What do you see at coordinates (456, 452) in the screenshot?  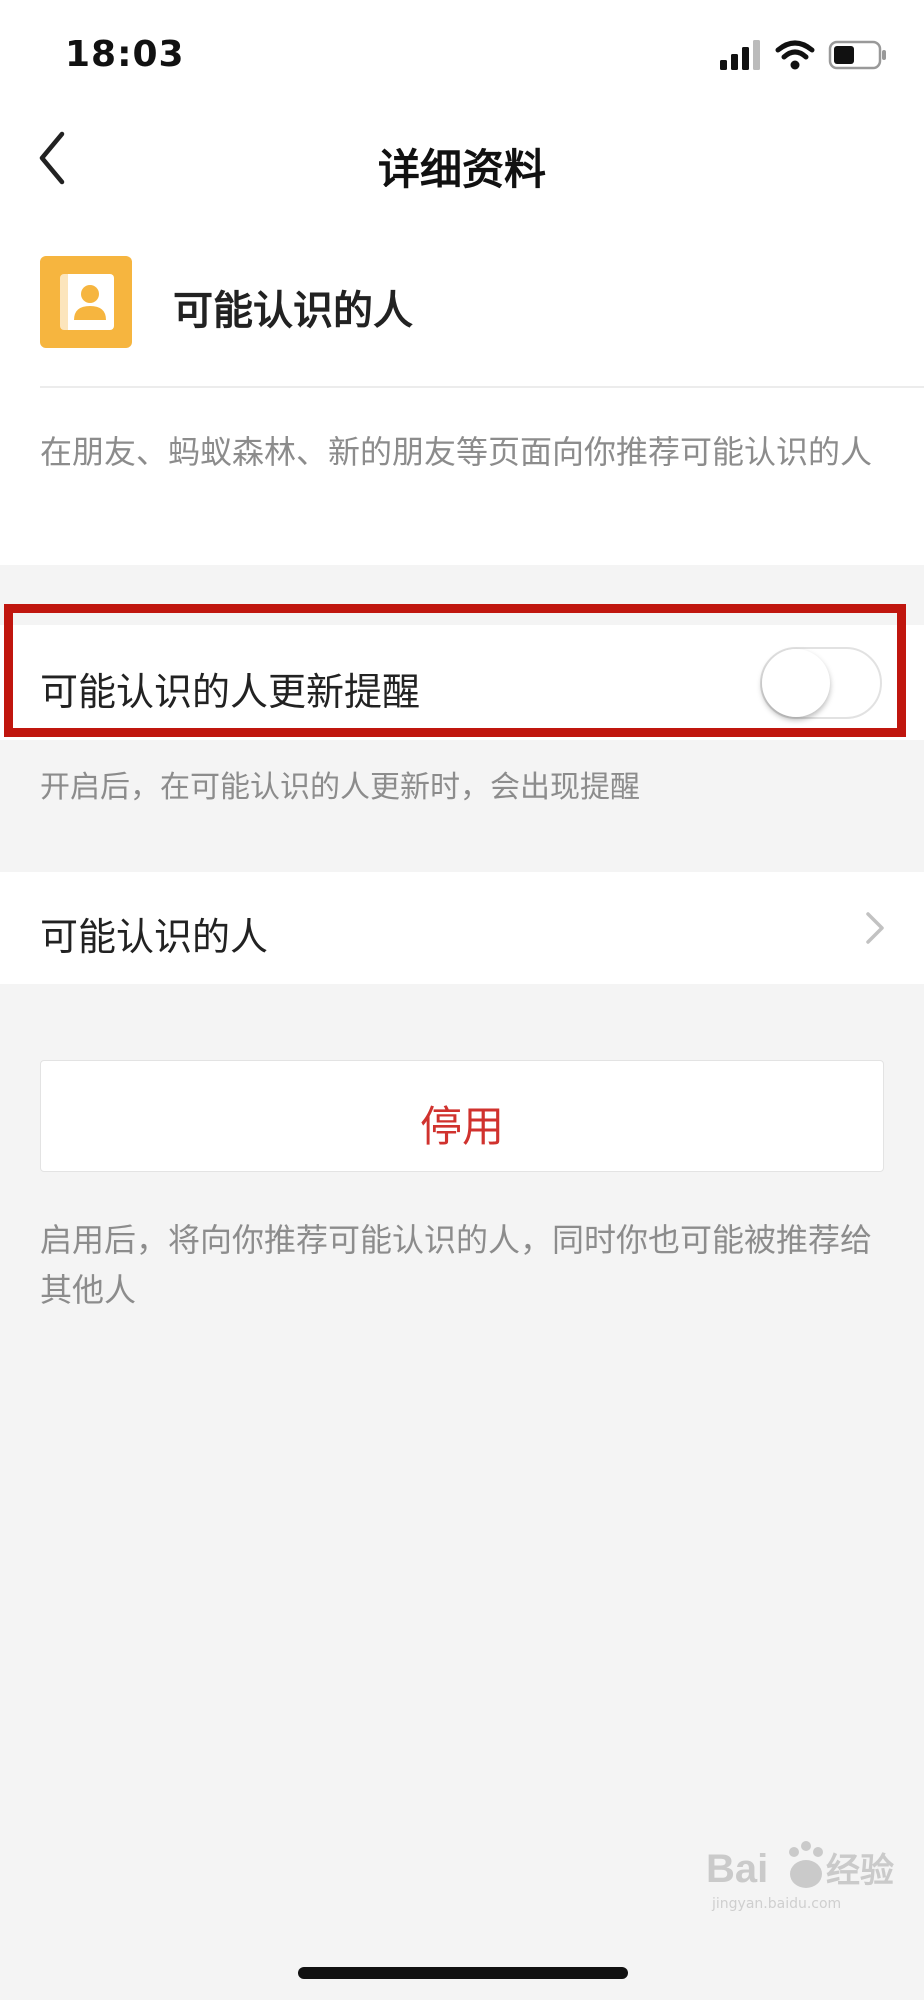 I see `feature-description: 在朋友、蚂蚁森林、新的朋友等页面向你推荐可能认识的人` at bounding box center [456, 452].